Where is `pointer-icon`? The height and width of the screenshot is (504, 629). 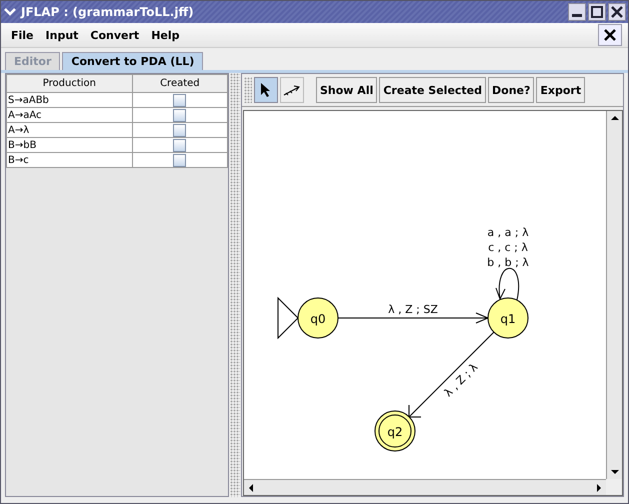 pointer-icon is located at coordinates (266, 90).